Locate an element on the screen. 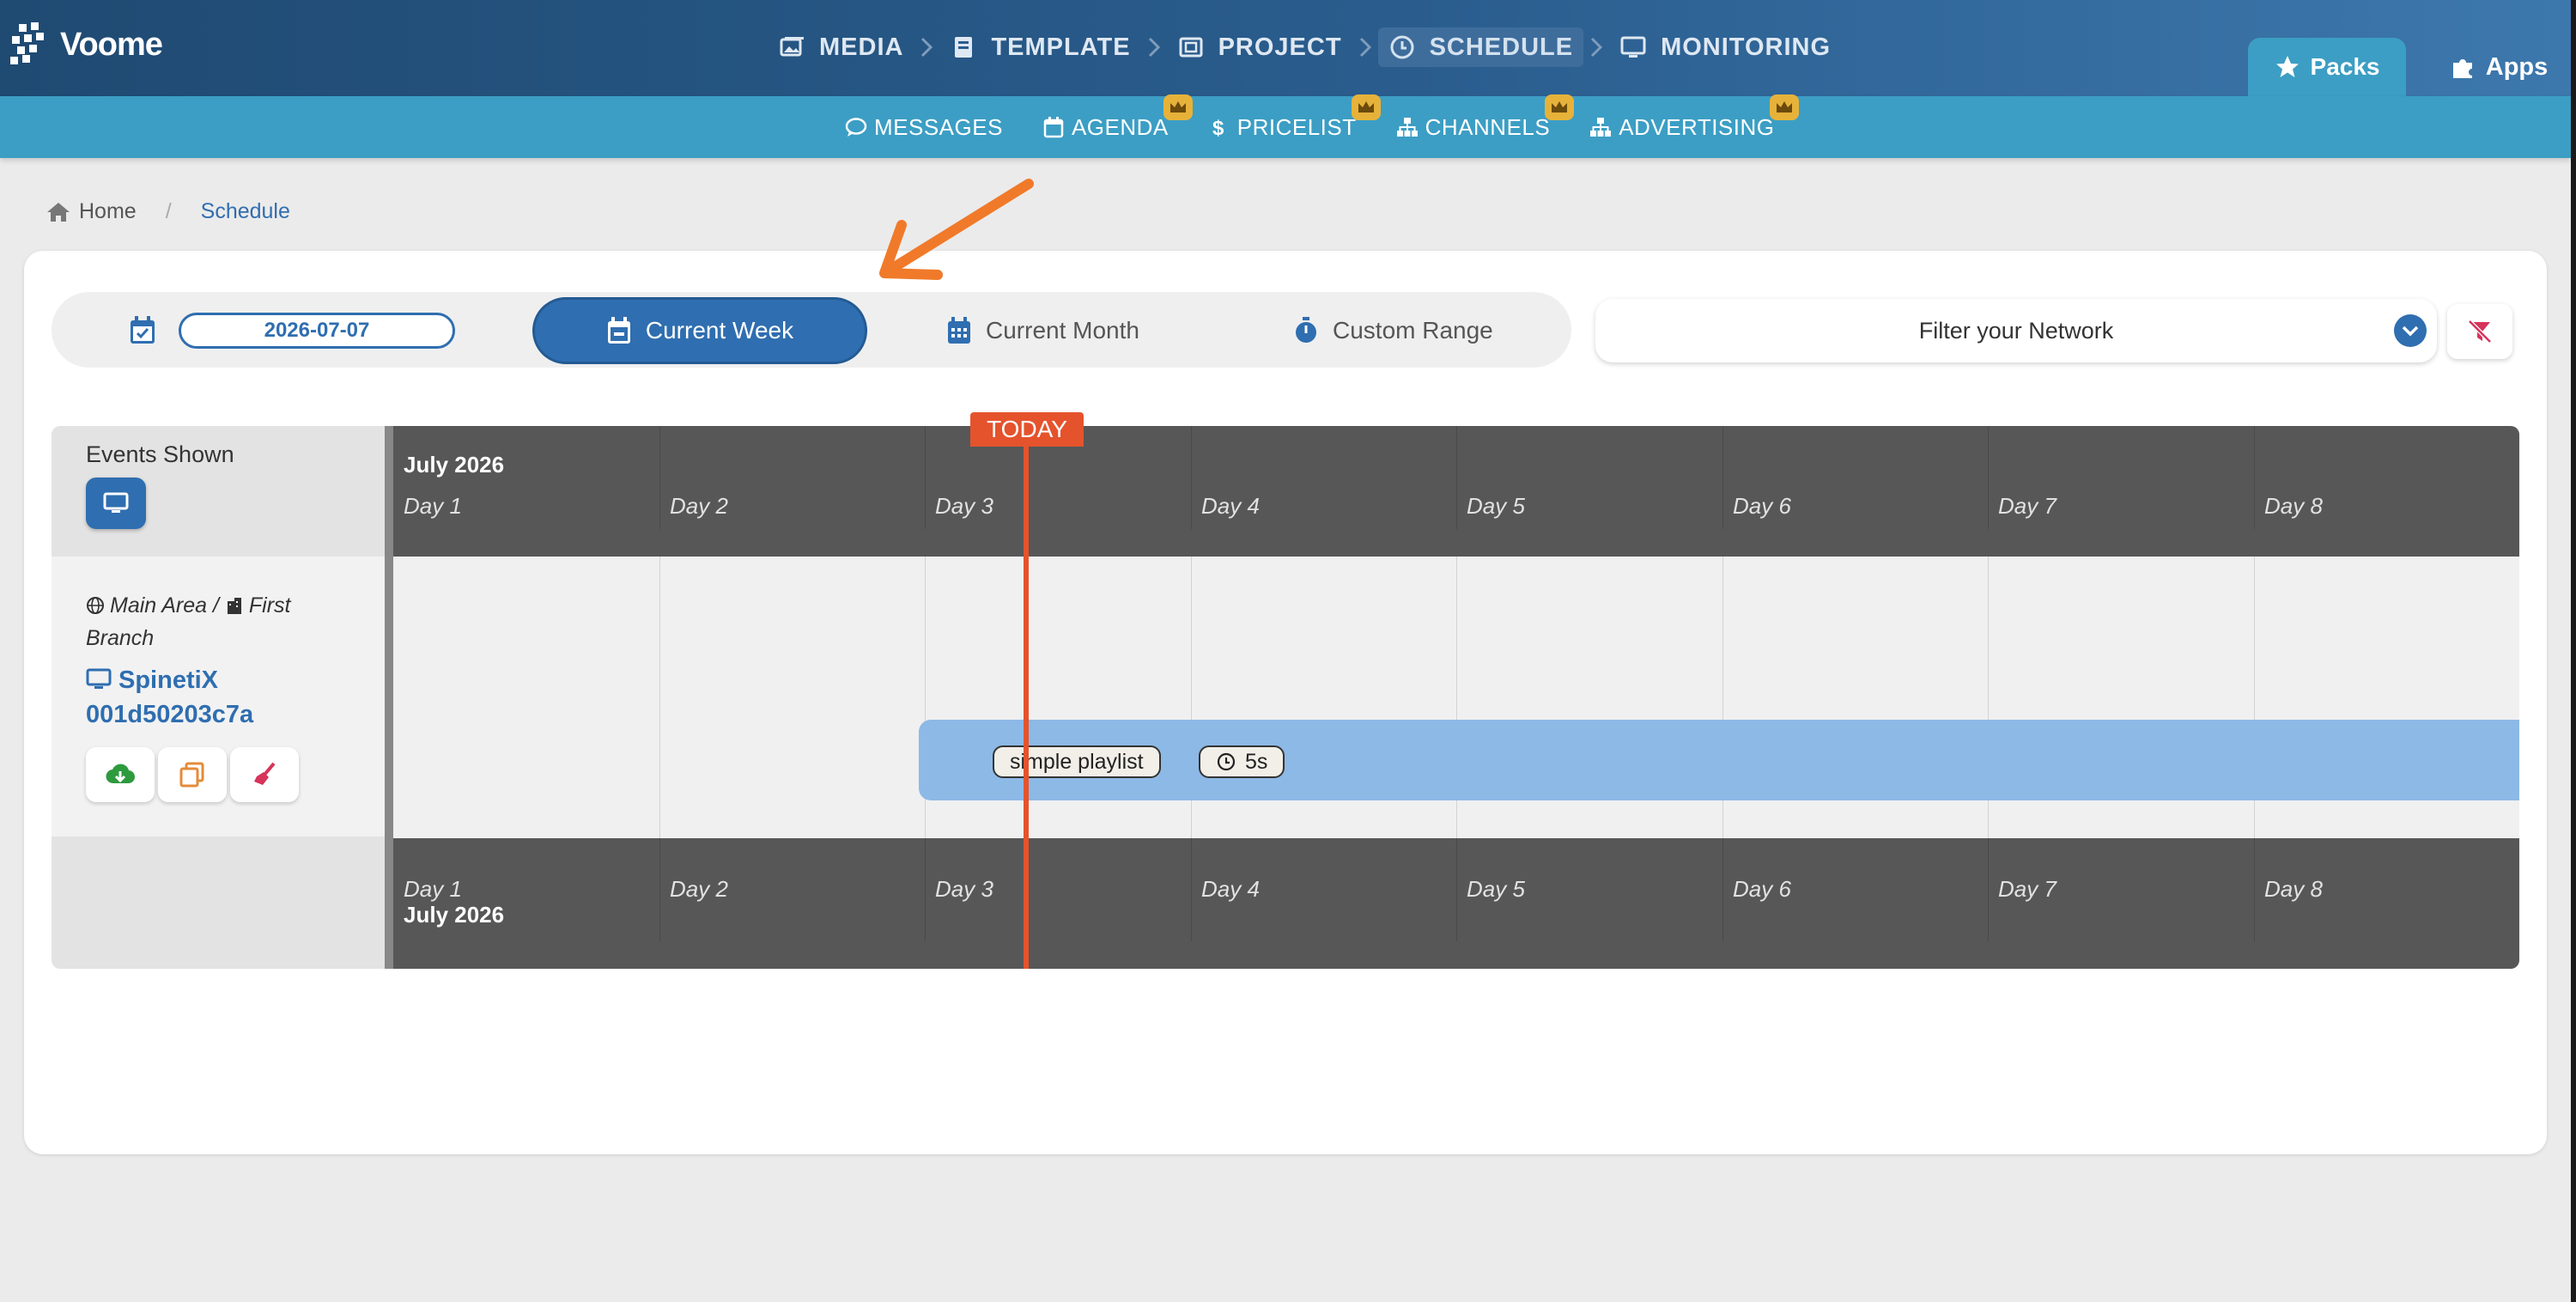 This screenshot has height=1302, width=2576. globe-icon is located at coordinates (96, 605).